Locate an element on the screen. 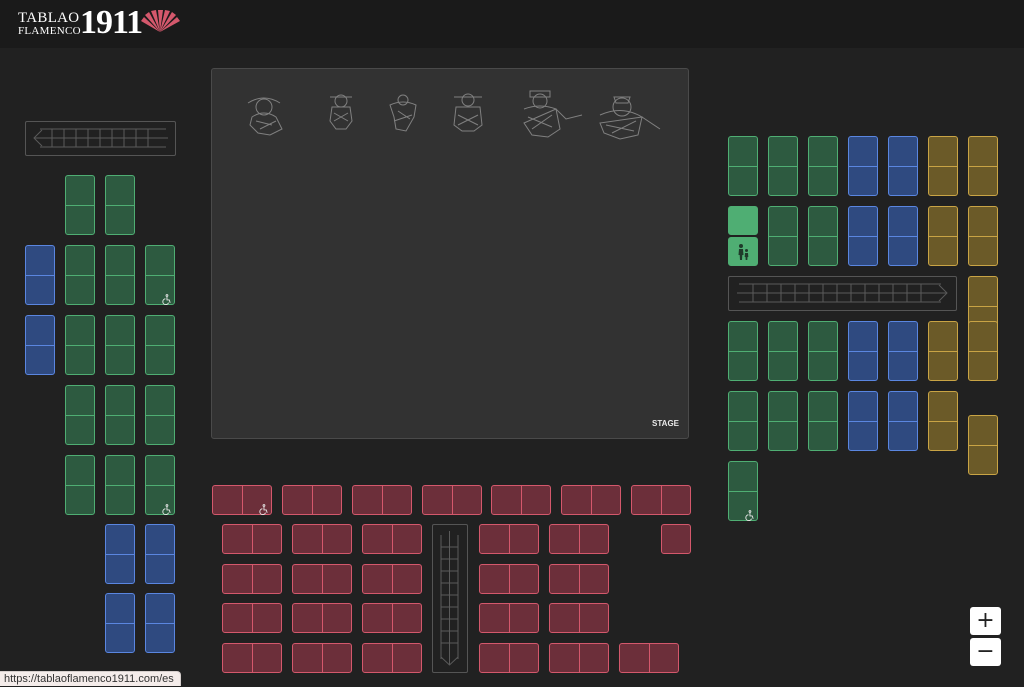 The image size is (1024, 687). logo-line2: FLAMENCO is located at coordinates (49, 31).